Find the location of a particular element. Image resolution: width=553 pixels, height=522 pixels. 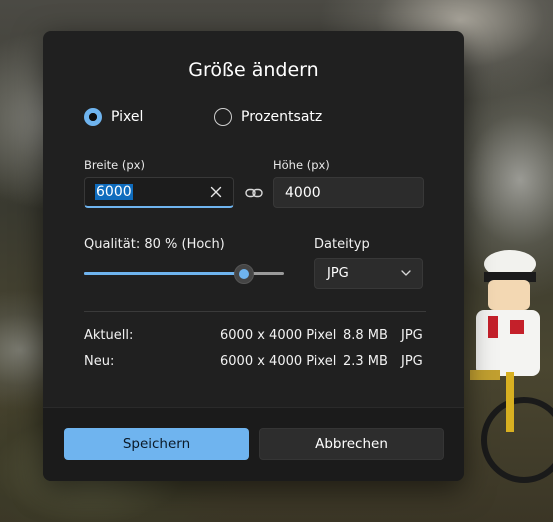

width-input-value: 6000 is located at coordinates (114, 192).